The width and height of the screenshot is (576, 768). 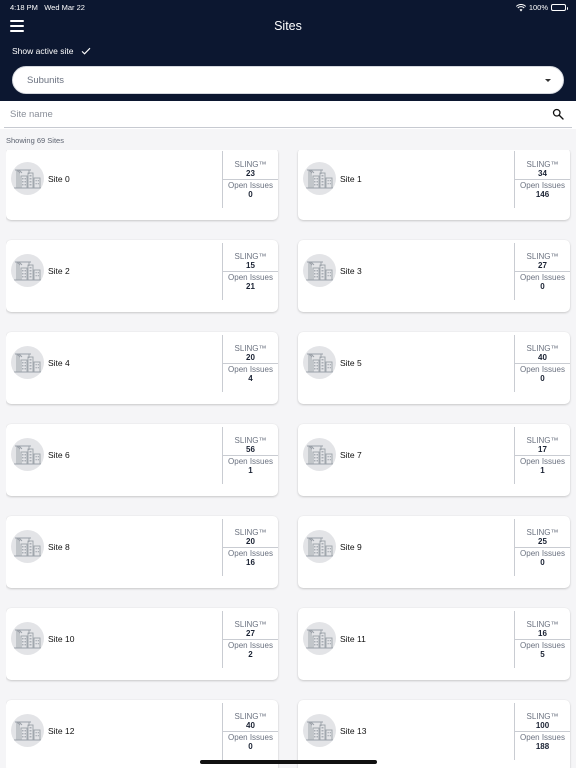 What do you see at coordinates (558, 114) in the screenshot?
I see `search-icon` at bounding box center [558, 114].